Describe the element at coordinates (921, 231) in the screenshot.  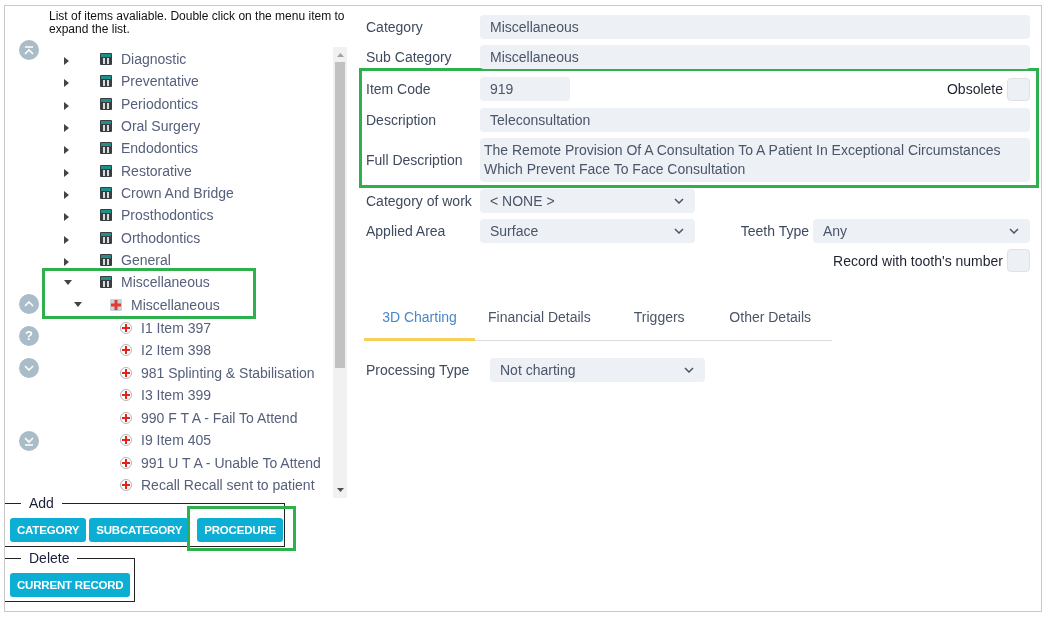
I see `dropdown: Any` at that location.